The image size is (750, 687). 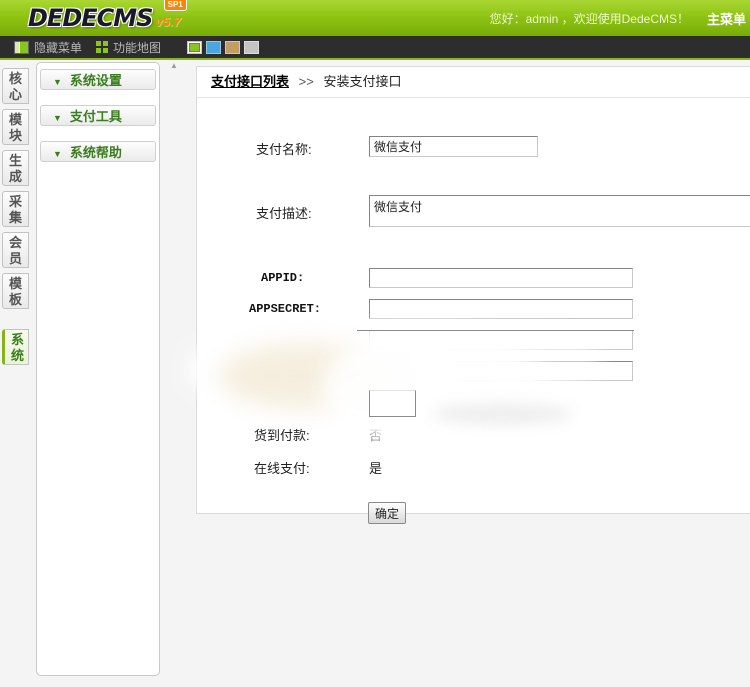 What do you see at coordinates (58, 47) in the screenshot?
I see `hide-menu-label: 隐藏菜单` at bounding box center [58, 47].